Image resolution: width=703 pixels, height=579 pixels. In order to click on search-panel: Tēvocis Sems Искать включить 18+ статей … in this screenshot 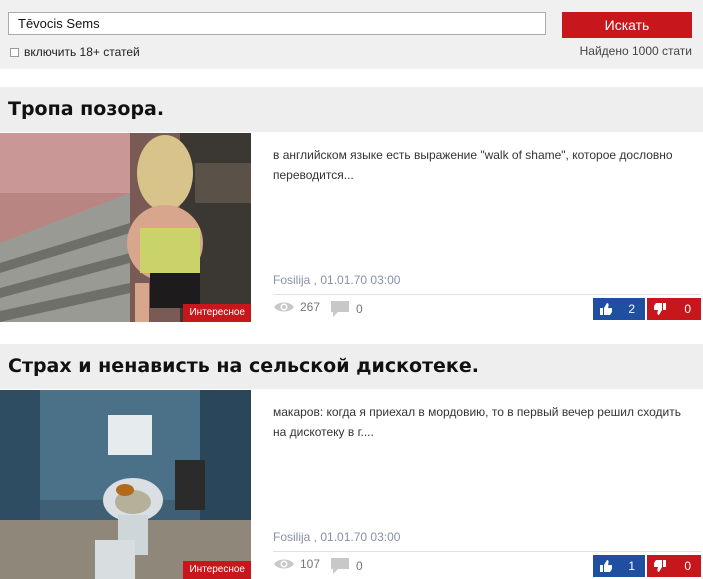, I will do `click(351, 34)`.